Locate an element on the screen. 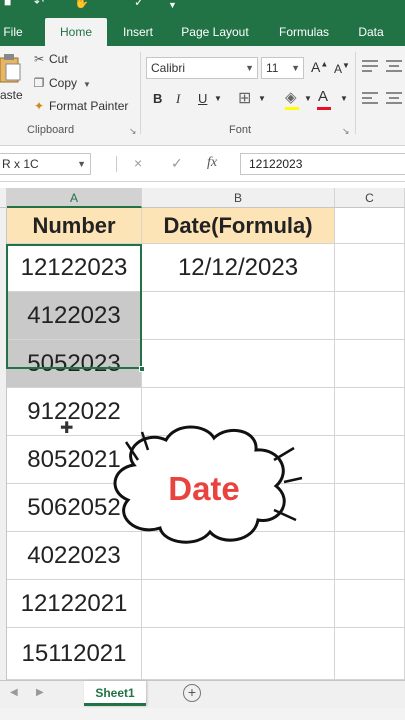 This screenshot has height=720, width=405. sheet-next-icon: ▶ is located at coordinates (40, 692).